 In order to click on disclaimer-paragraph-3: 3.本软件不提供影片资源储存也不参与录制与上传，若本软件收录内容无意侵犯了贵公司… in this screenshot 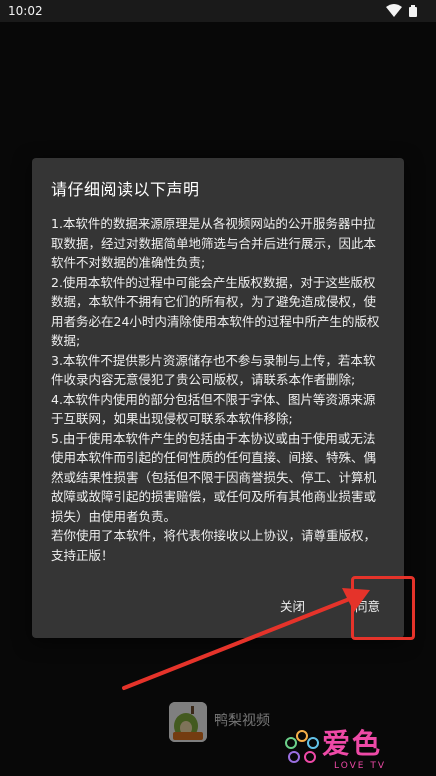, I will do `click(213, 370)`.